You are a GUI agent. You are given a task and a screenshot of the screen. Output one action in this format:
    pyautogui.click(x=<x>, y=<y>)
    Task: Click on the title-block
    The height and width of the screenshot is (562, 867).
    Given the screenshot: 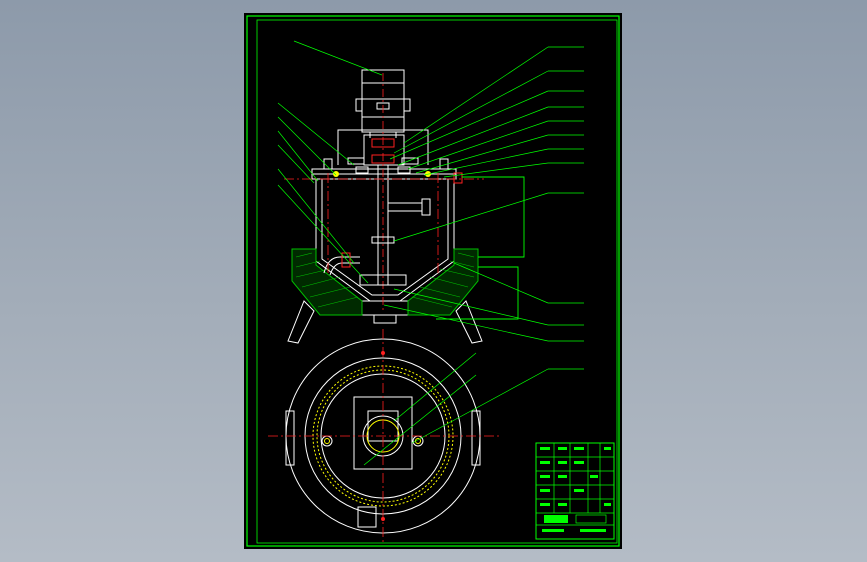 What is the action you would take?
    pyautogui.click(x=575, y=491)
    